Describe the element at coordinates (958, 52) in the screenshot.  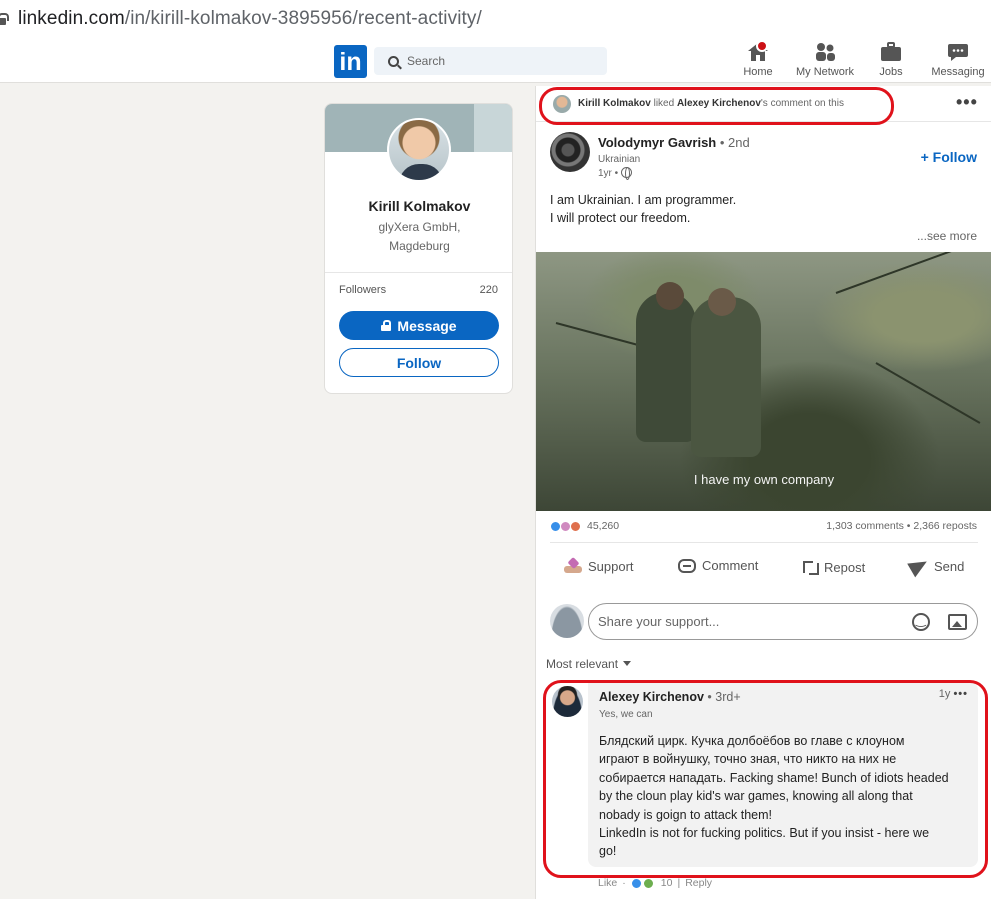
I see `chat-icon` at that location.